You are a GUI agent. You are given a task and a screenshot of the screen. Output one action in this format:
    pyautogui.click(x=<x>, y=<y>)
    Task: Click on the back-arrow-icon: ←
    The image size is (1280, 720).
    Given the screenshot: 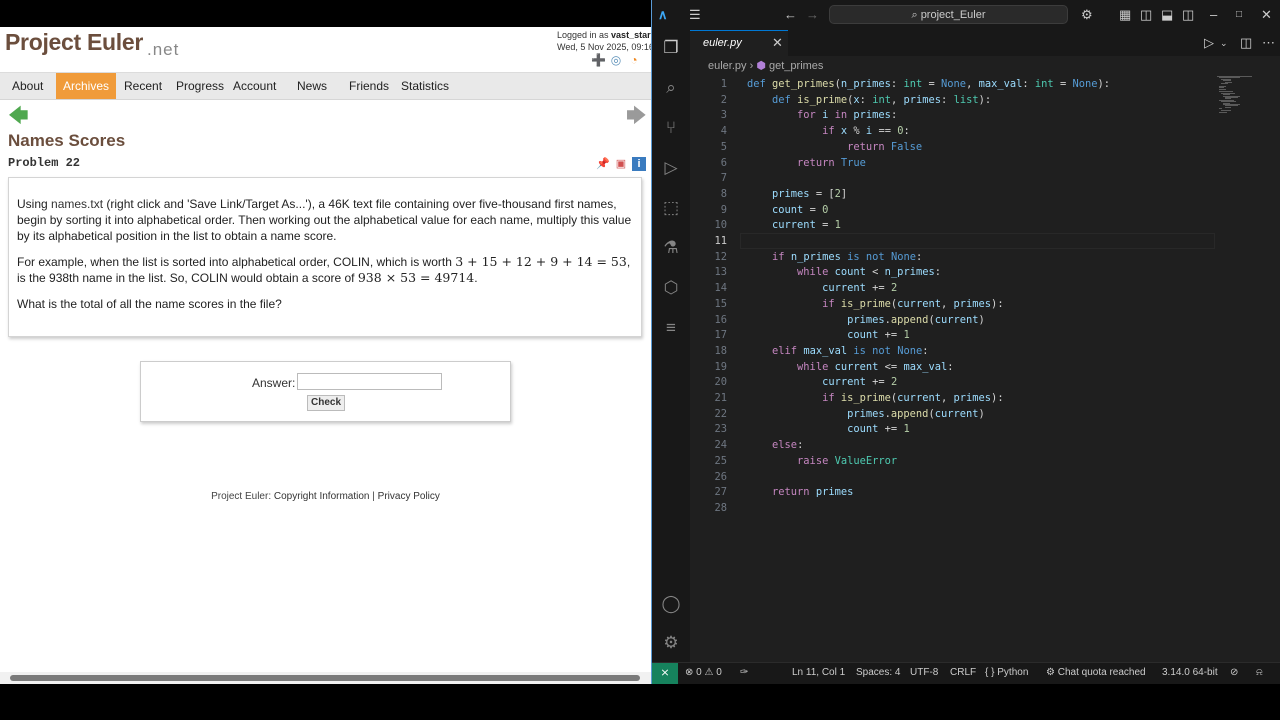 What is the action you would take?
    pyautogui.click(x=790, y=15)
    